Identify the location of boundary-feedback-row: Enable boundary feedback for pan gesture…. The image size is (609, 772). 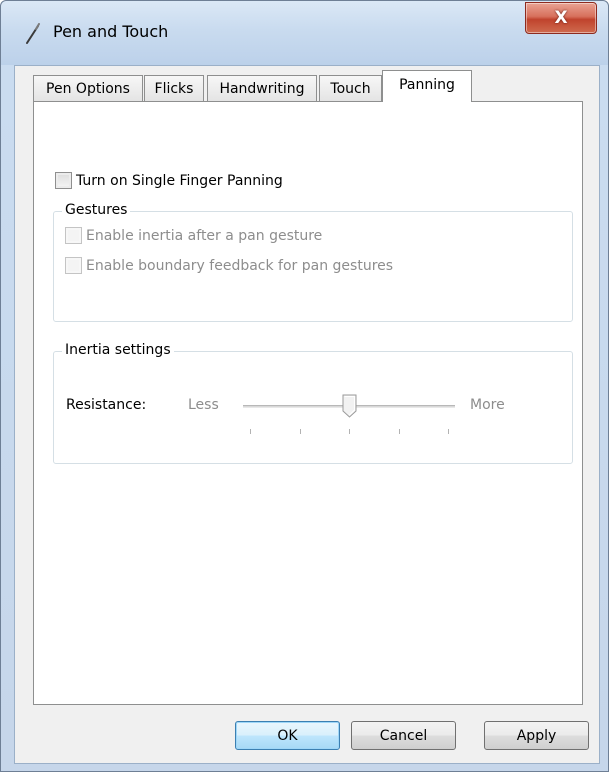
(229, 265).